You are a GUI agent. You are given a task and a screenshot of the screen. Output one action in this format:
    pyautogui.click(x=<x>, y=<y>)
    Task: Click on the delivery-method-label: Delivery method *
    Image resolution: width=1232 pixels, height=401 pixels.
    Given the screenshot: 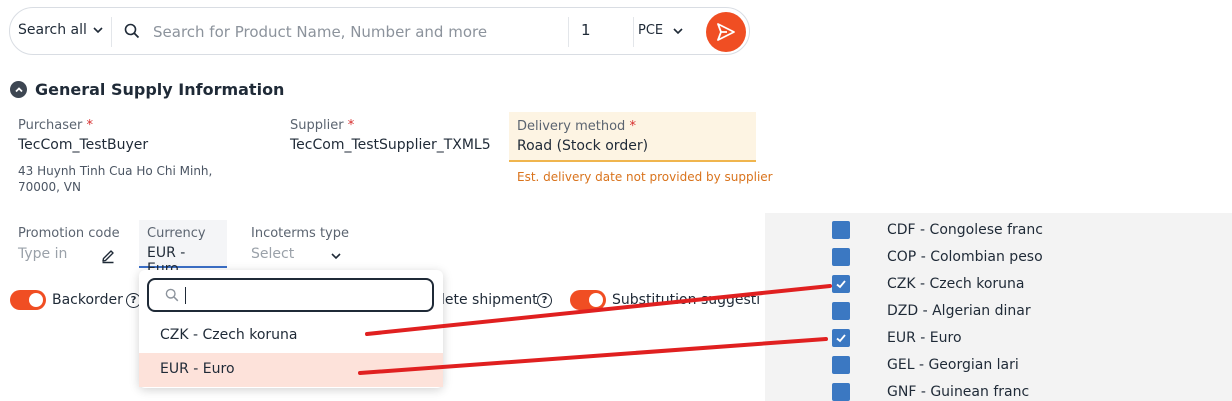 What is the action you would take?
    pyautogui.click(x=576, y=126)
    